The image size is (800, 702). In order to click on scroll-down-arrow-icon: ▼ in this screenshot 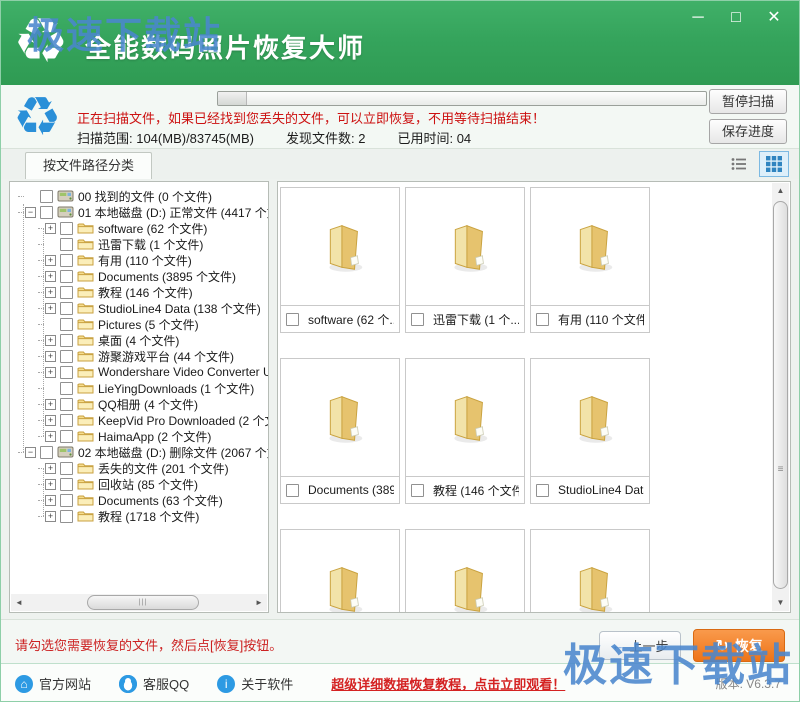, I will do `click(780, 603)`.